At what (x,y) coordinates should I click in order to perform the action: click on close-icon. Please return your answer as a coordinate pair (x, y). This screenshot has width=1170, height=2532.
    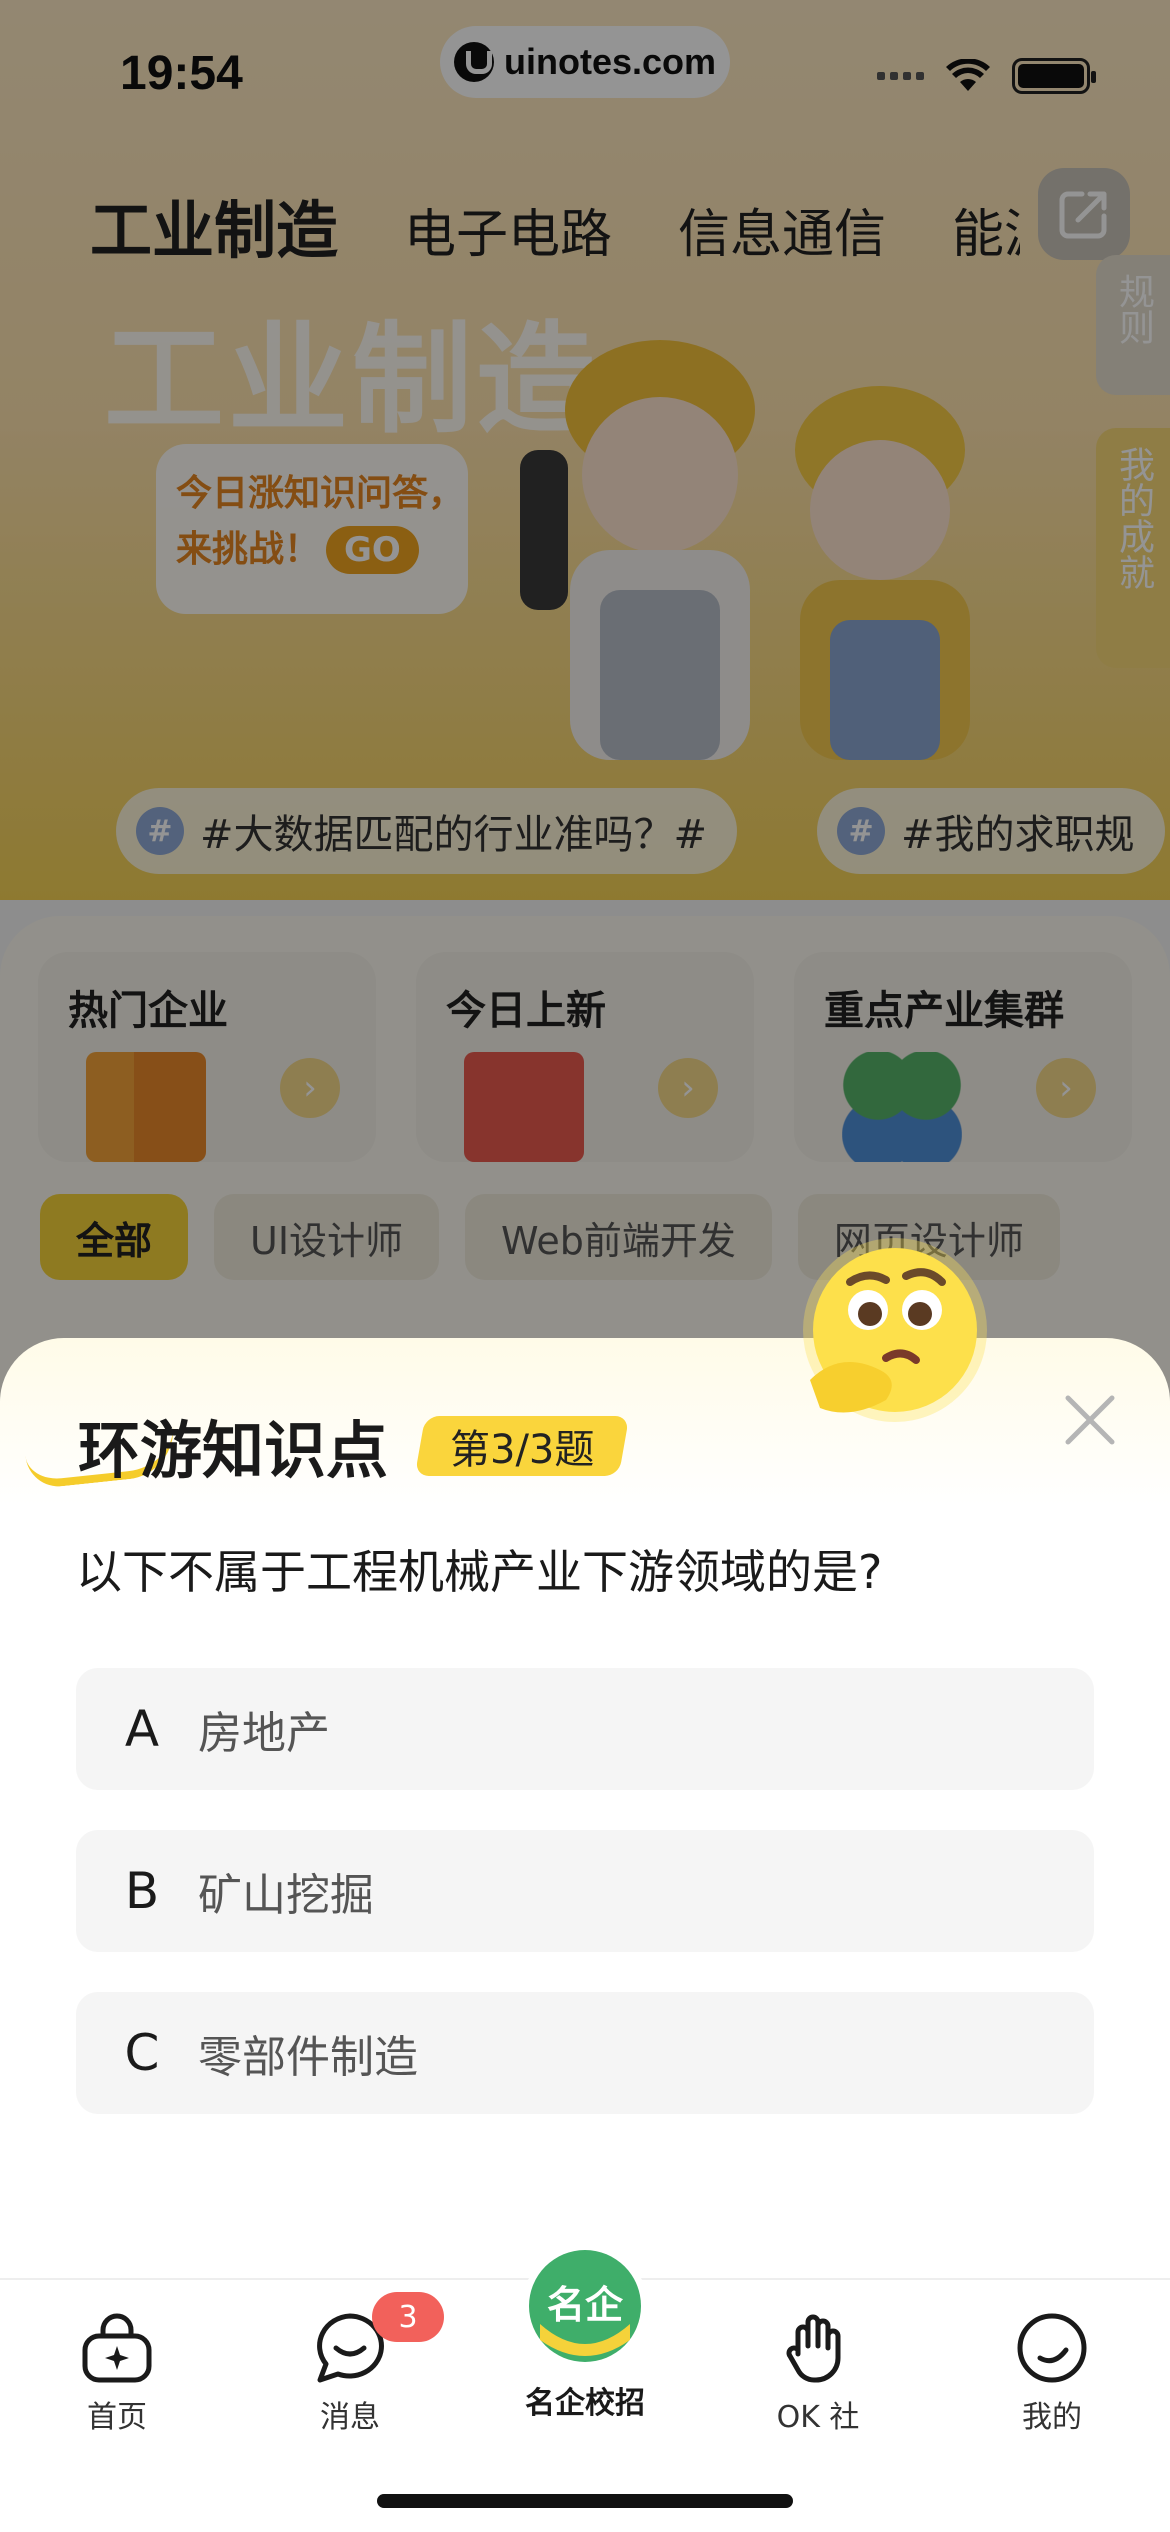
    Looking at the image, I should click on (1090, 1420).